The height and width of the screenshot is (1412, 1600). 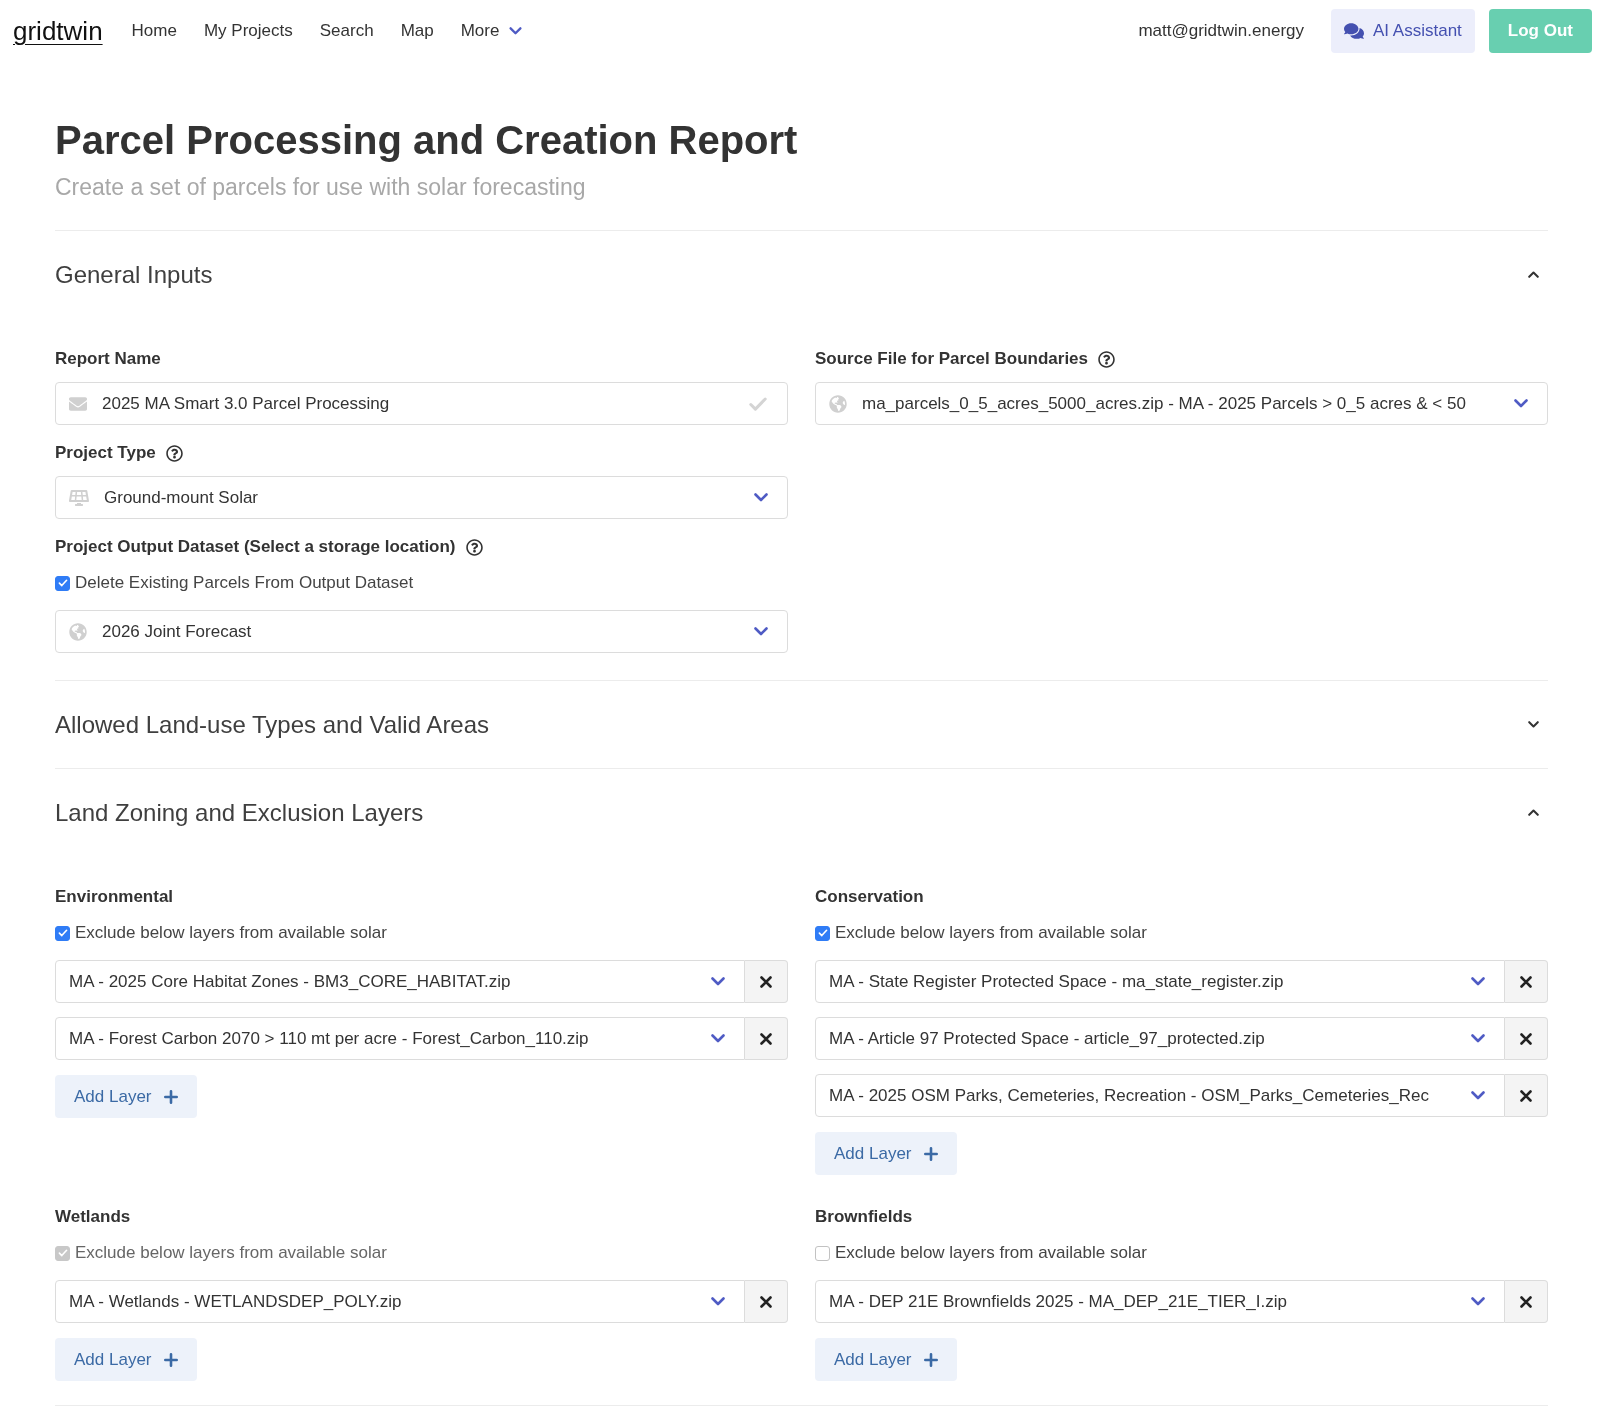 What do you see at coordinates (801, 724) in the screenshot?
I see `section-header: Allowed Land-use Types and Valid Areas` at bounding box center [801, 724].